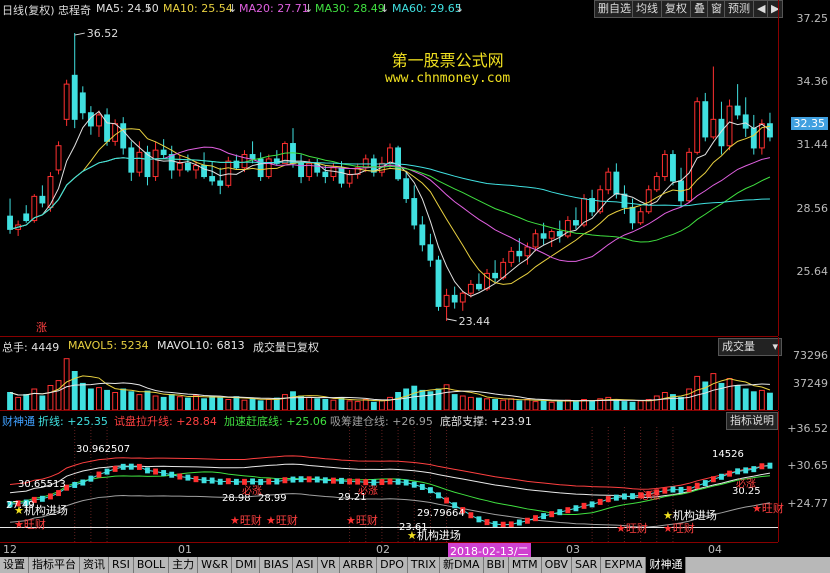 This screenshot has width=830, height=573. Describe the element at coordinates (812, 144) in the screenshot. I see `price-tick: 31.44` at that location.